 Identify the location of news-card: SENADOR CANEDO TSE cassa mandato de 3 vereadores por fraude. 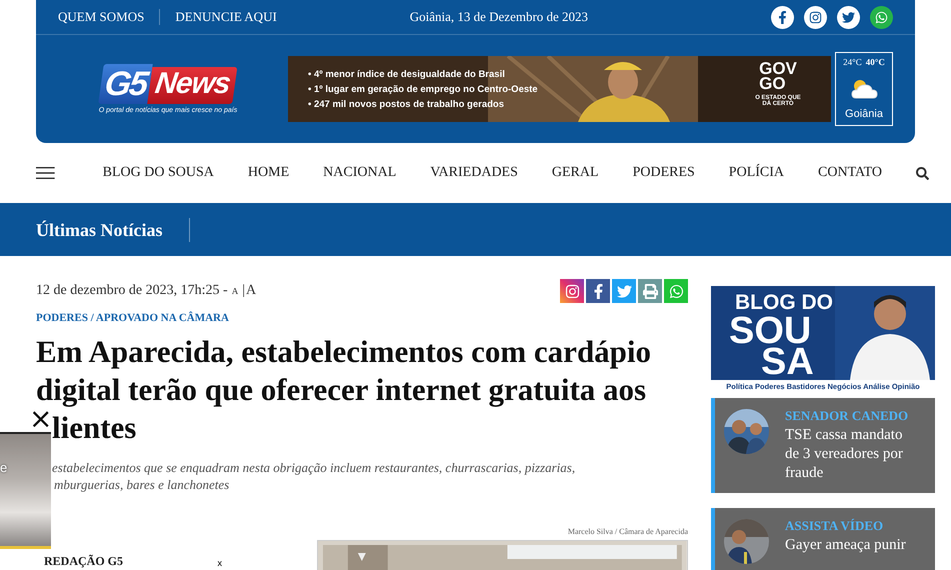
(823, 445).